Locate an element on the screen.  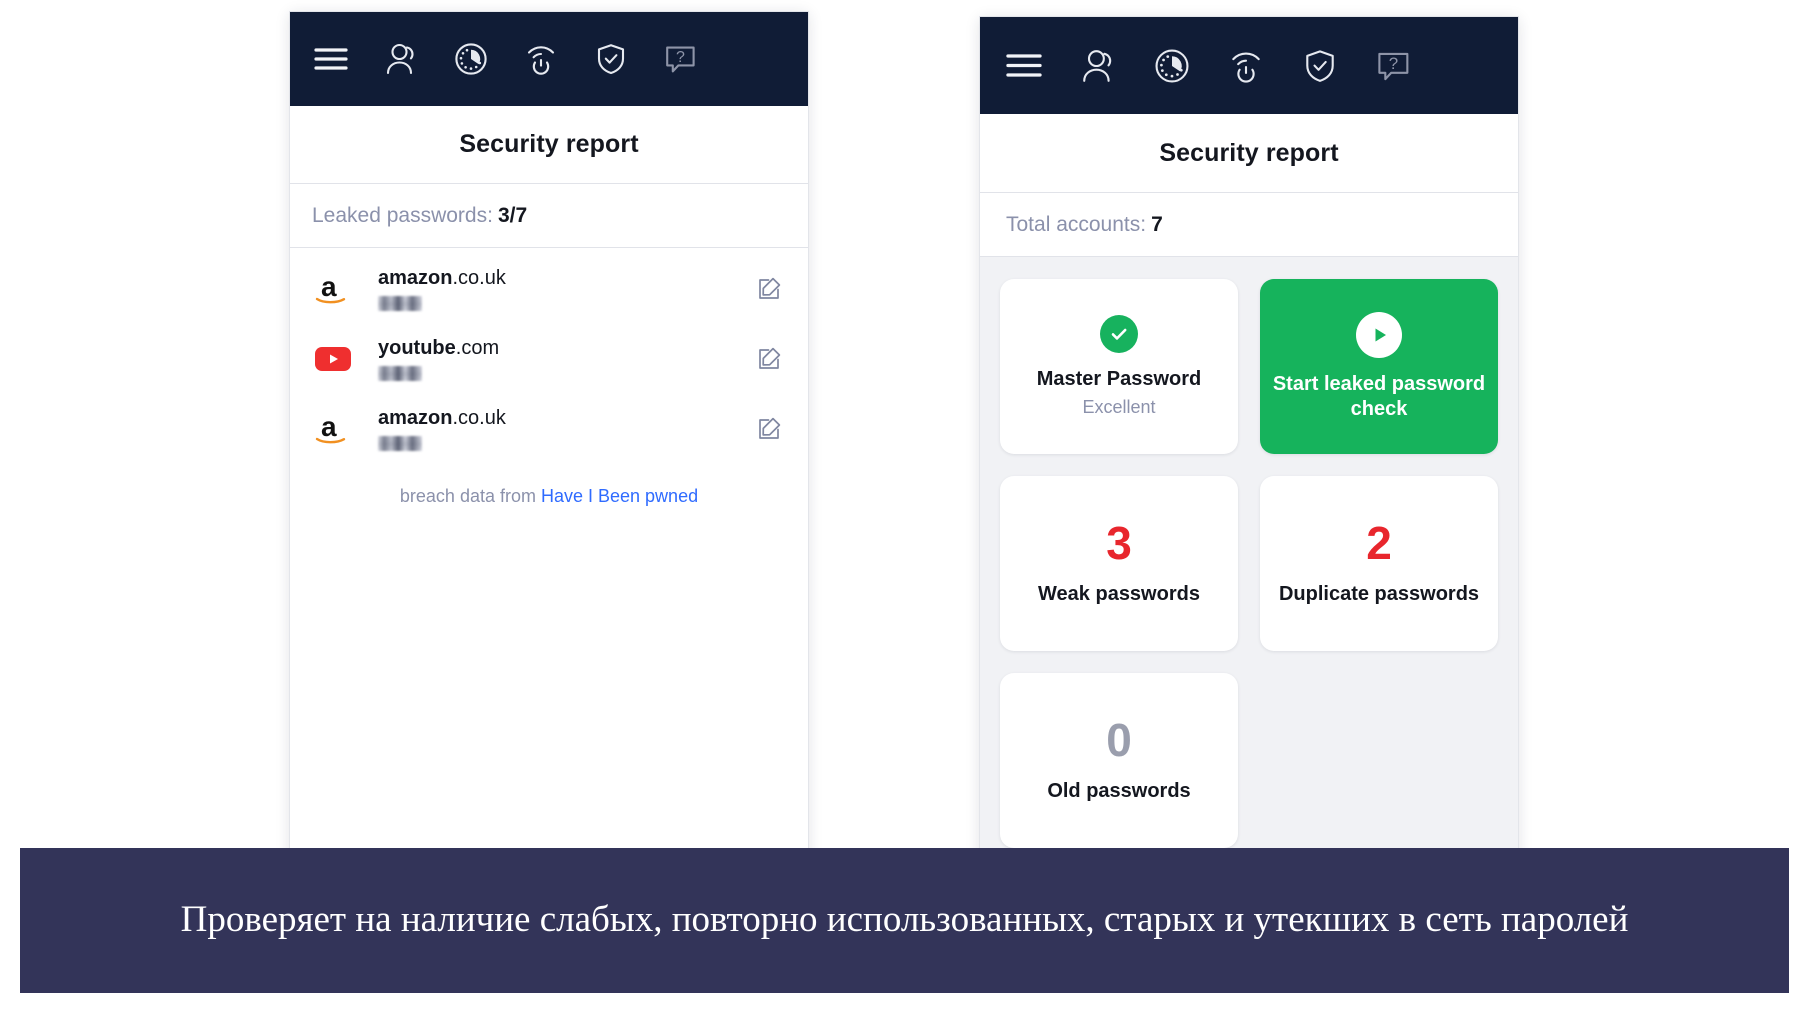
right-page-title: Security report is located at coordinates (1249, 153).